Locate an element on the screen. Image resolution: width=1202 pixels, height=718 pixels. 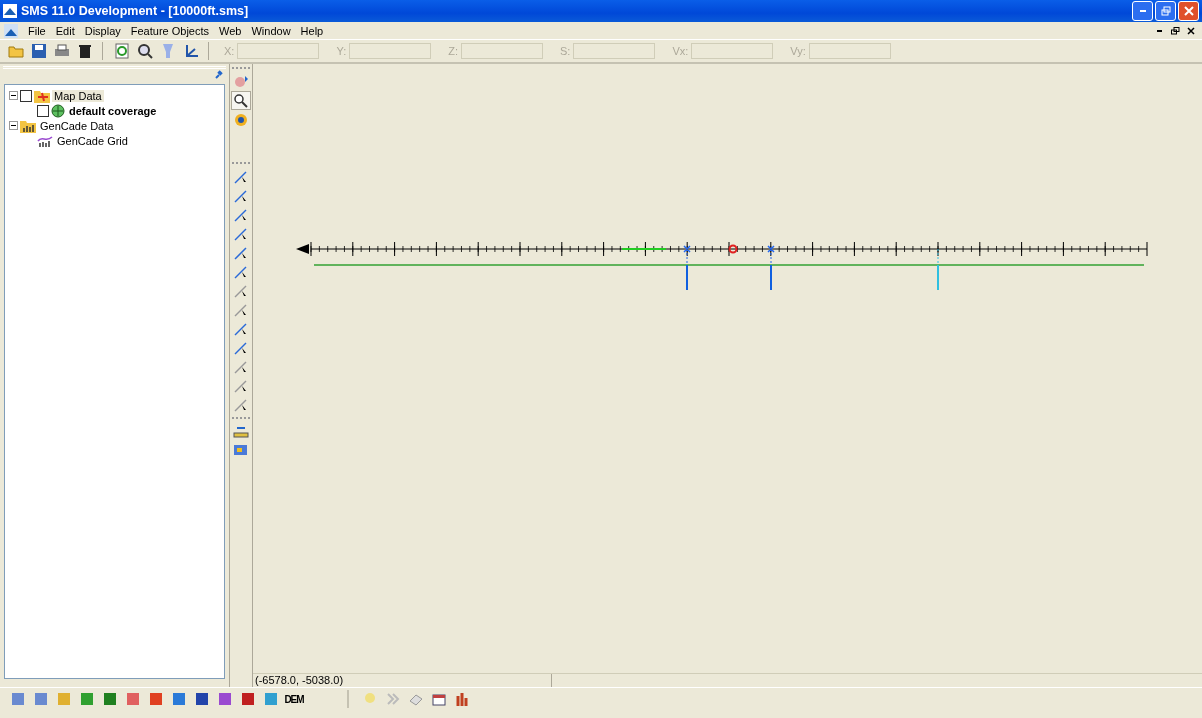
close-button is located at coordinates (1191, 30).